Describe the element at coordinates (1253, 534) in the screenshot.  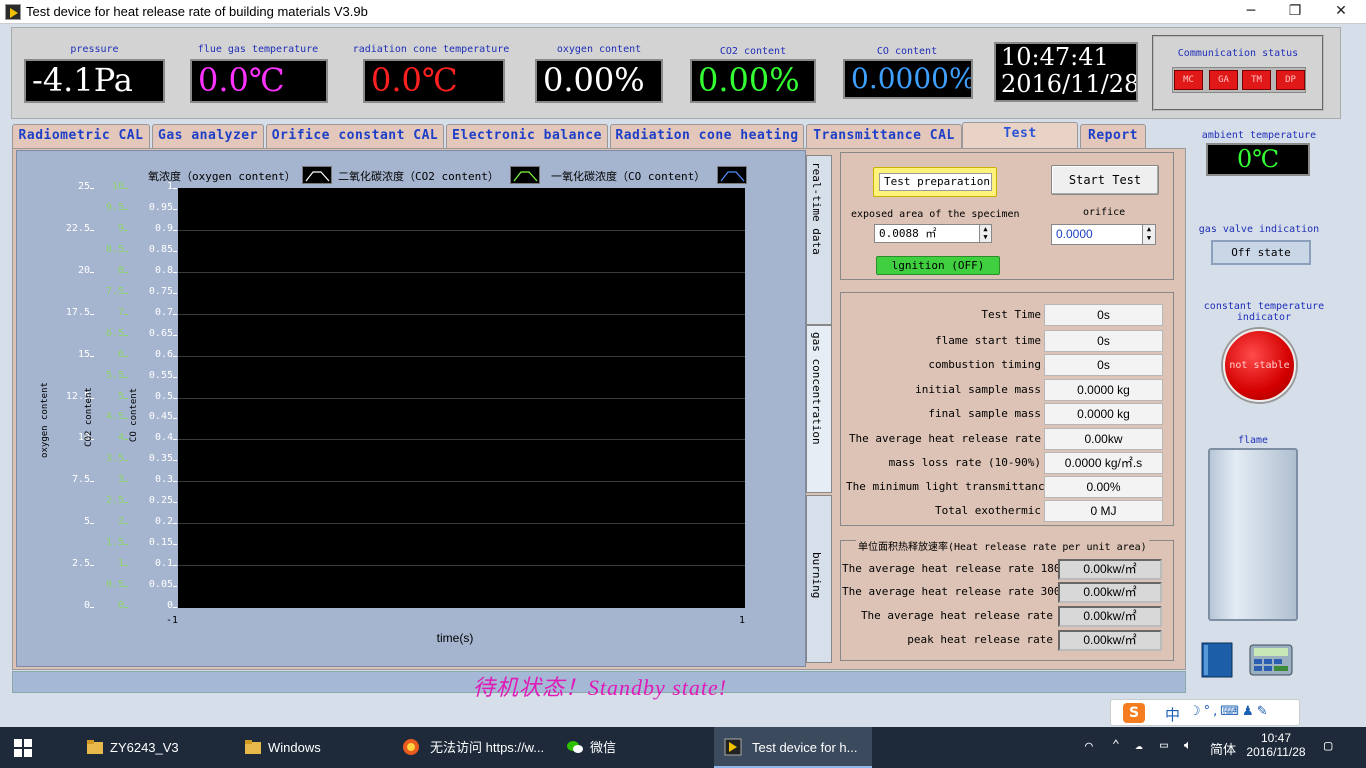
I see `flame-gauge` at that location.